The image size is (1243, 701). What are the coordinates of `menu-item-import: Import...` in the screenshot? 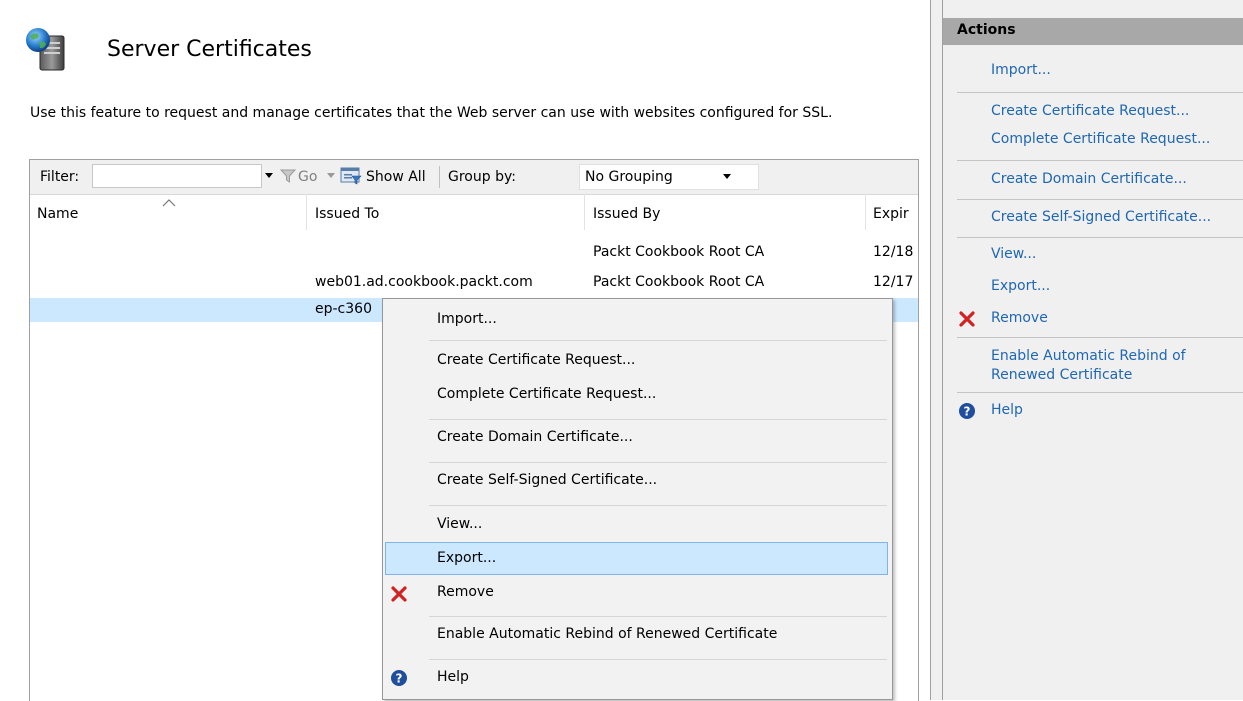 It's located at (467, 319).